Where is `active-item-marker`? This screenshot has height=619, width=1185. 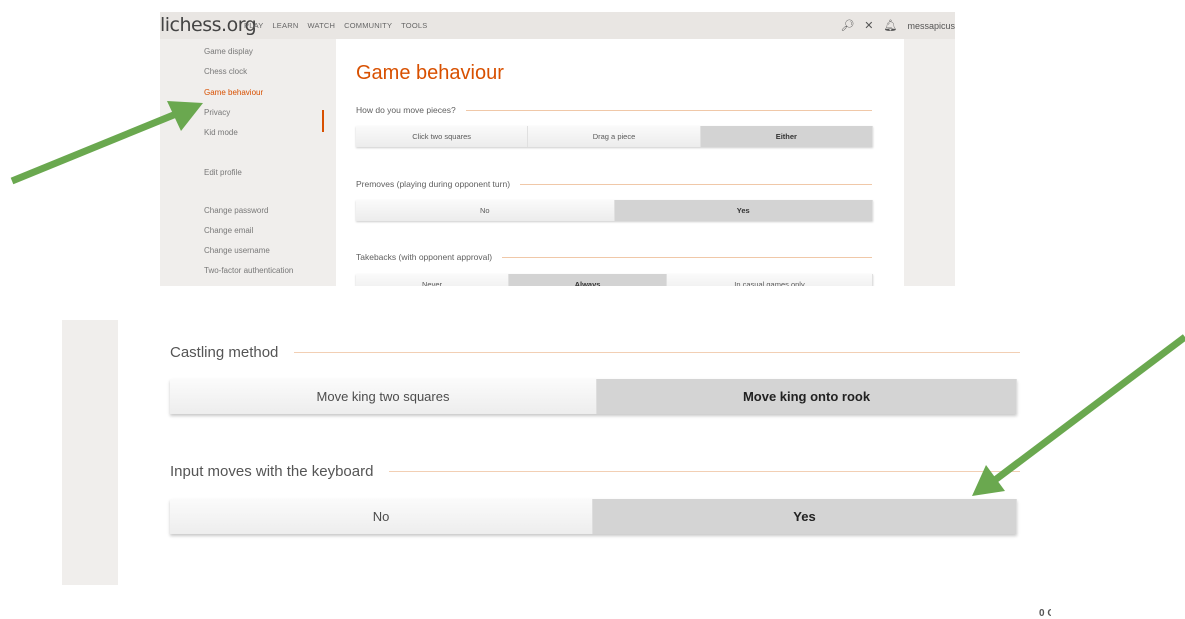 active-item-marker is located at coordinates (323, 121).